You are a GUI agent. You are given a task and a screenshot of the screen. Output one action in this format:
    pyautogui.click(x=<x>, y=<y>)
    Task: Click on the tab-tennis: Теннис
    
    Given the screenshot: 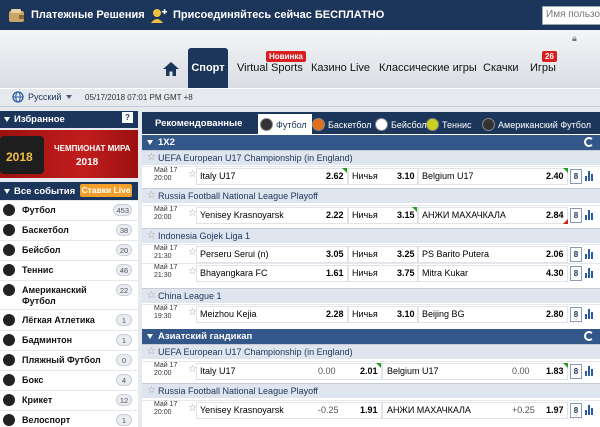 What is the action you would take?
    pyautogui.click(x=448, y=124)
    